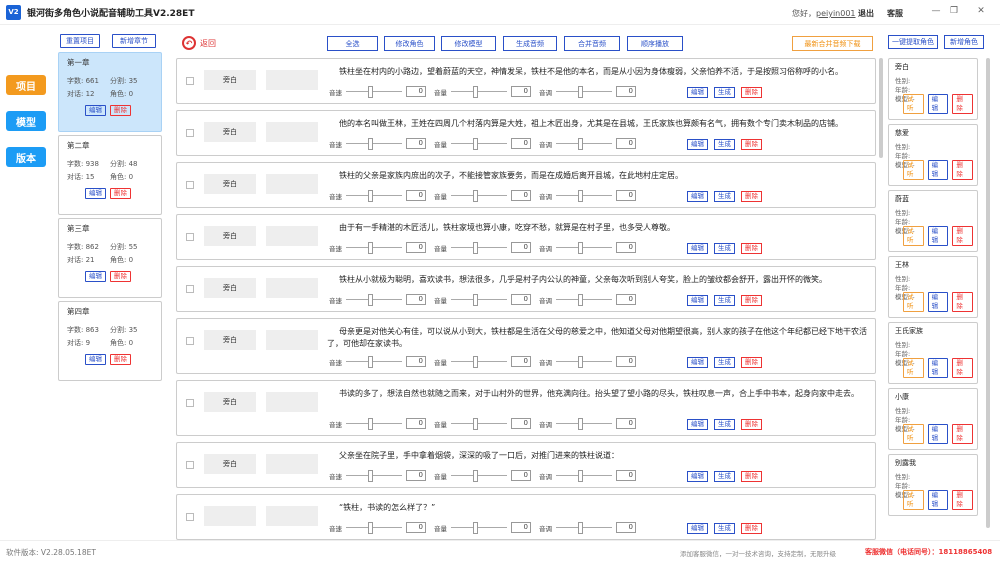 This screenshot has height=563, width=1000. I want to click on username-link: peiyin001, so click(836, 13).